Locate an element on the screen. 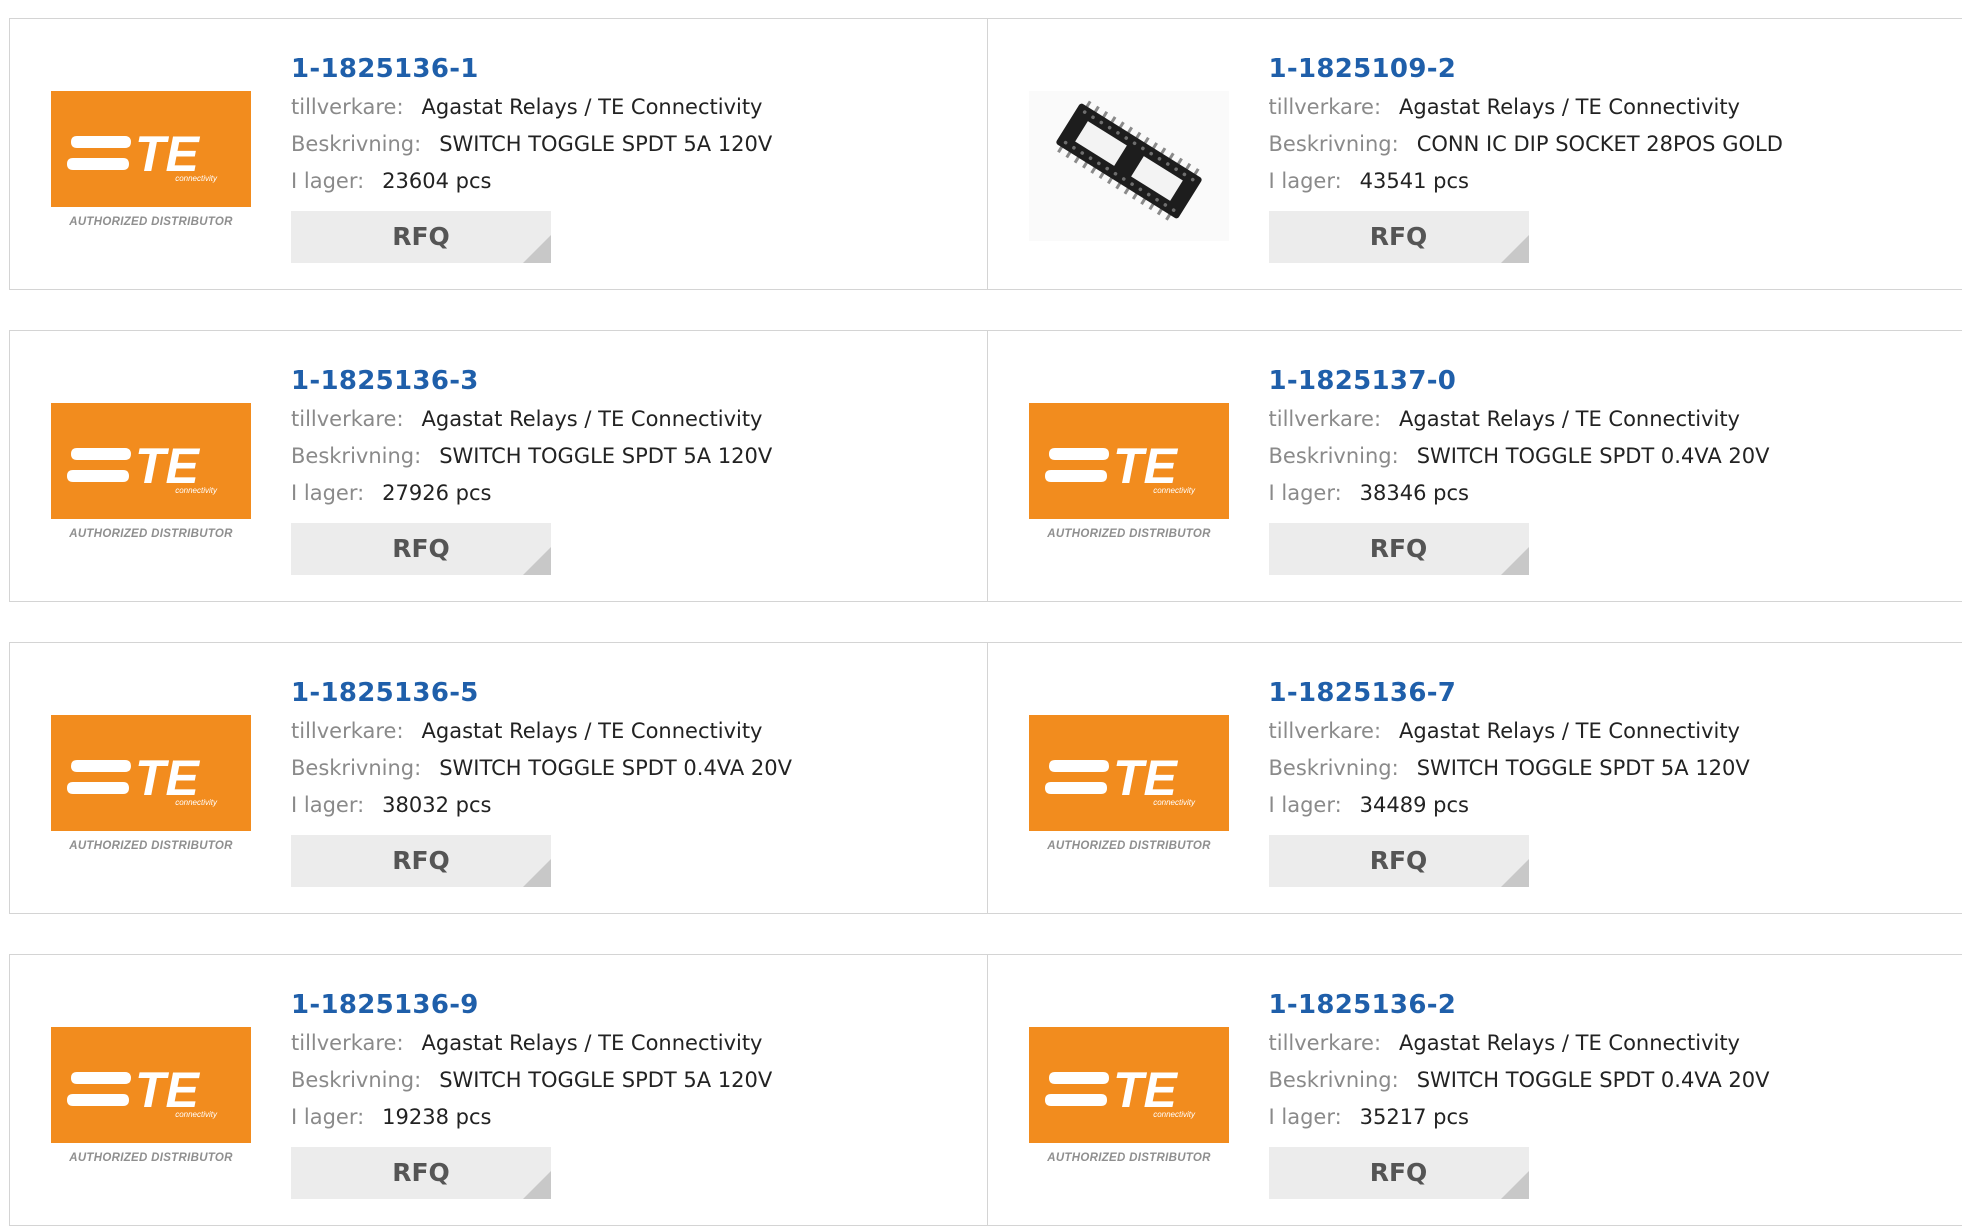 This screenshot has width=1962, height=1226. part-number-link: 1-1825136-2 is located at coordinates (1519, 1005).